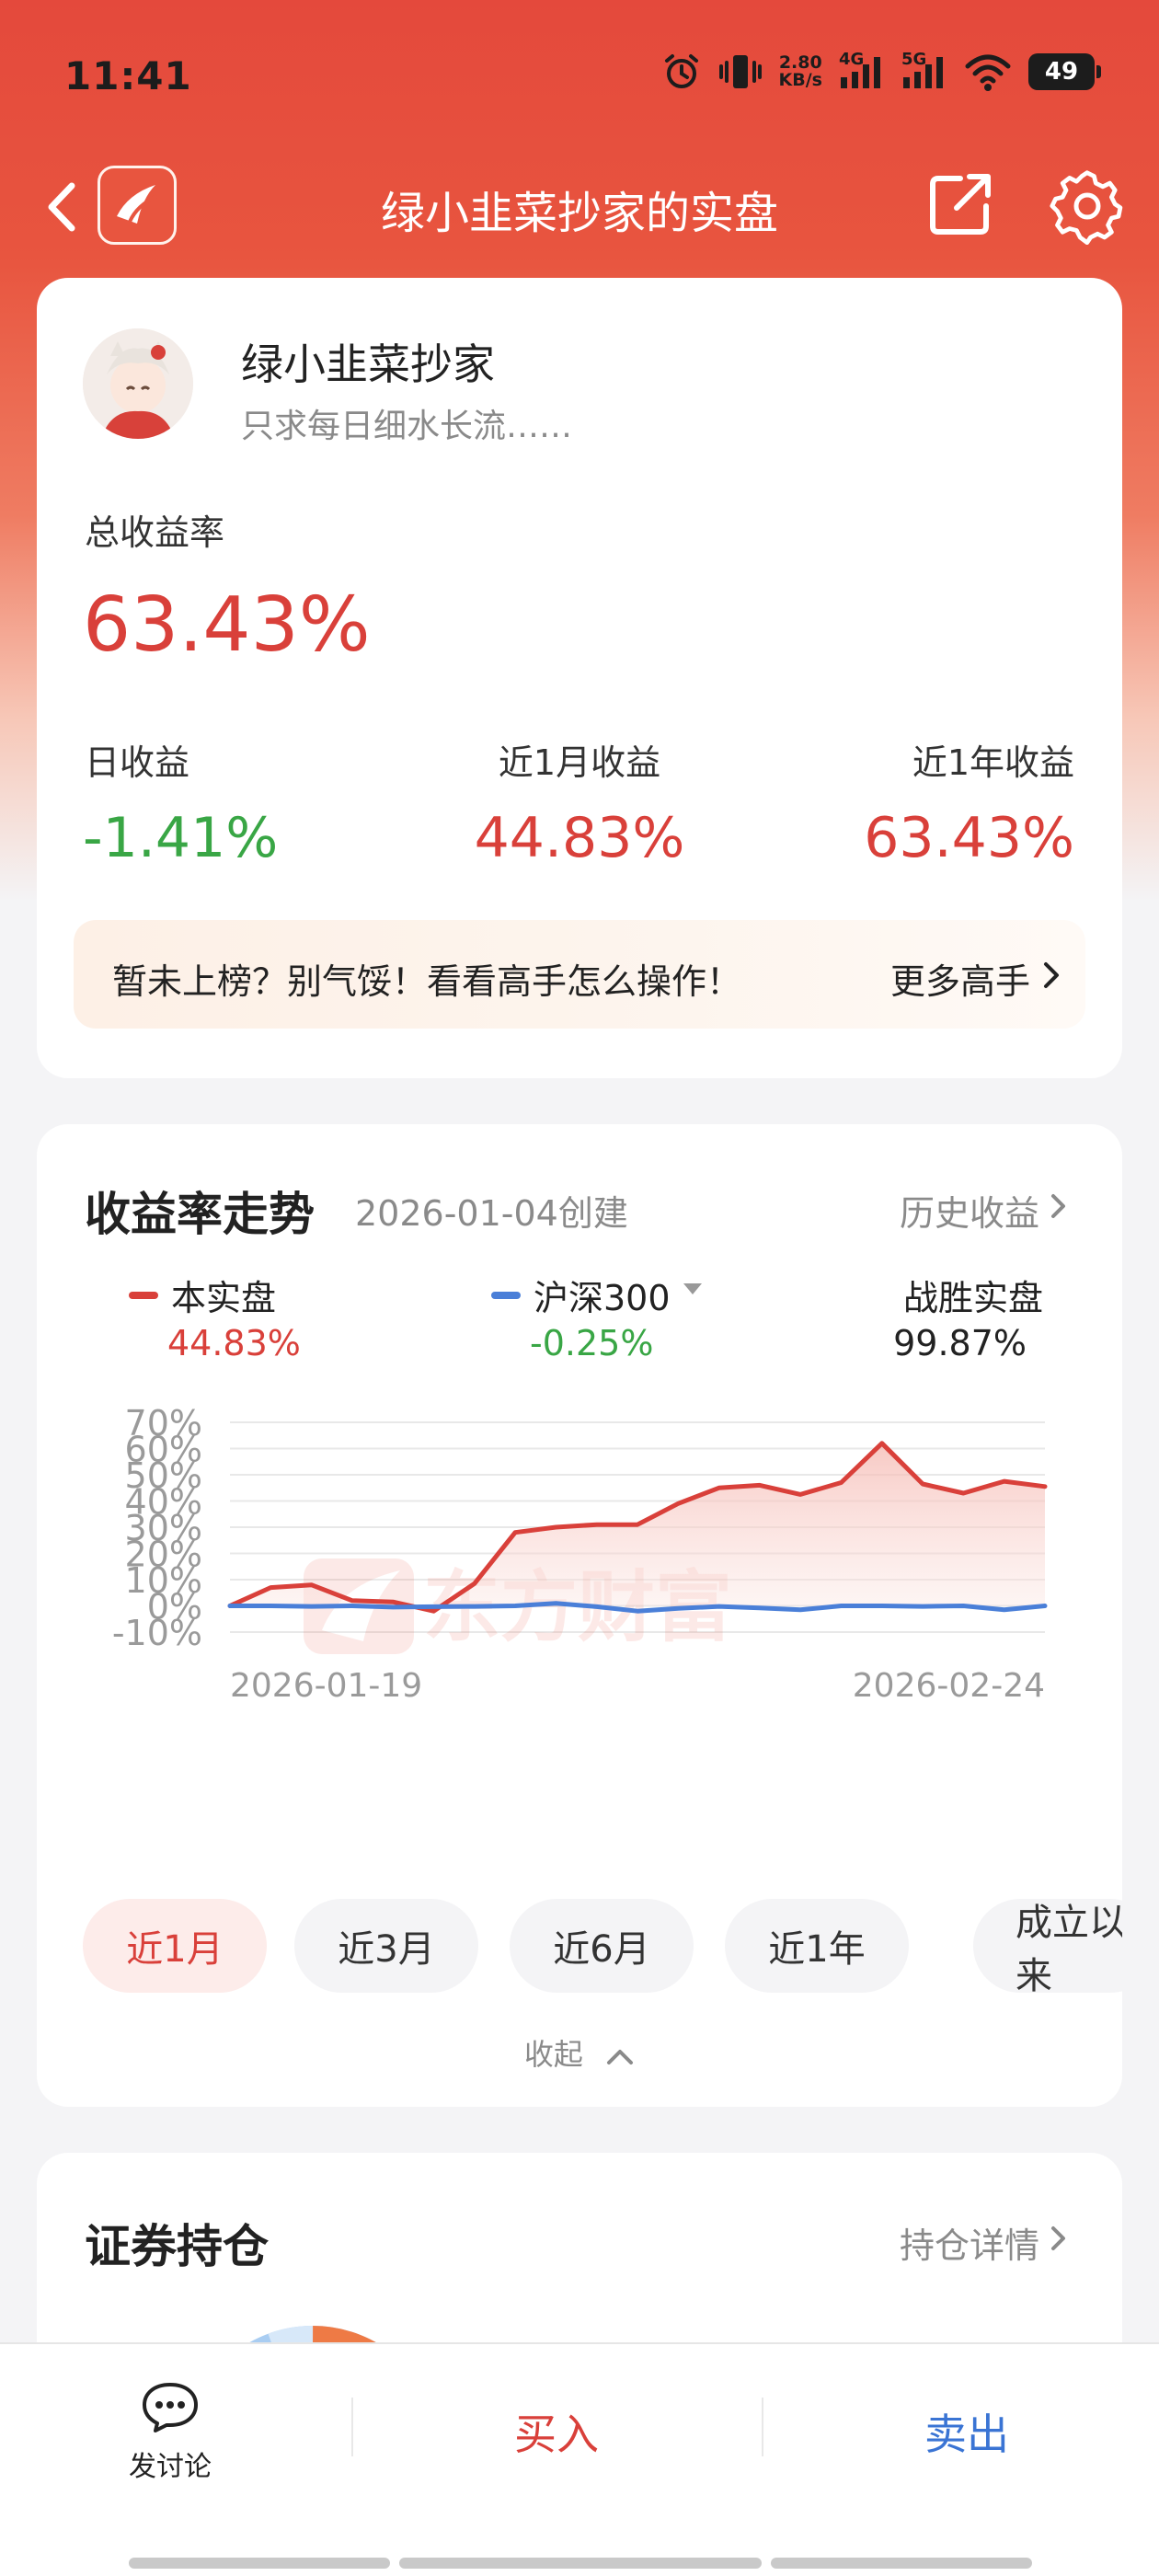 Image resolution: width=1159 pixels, height=2576 pixels. I want to click on legend-portfolio: 本实盘, so click(202, 1295).